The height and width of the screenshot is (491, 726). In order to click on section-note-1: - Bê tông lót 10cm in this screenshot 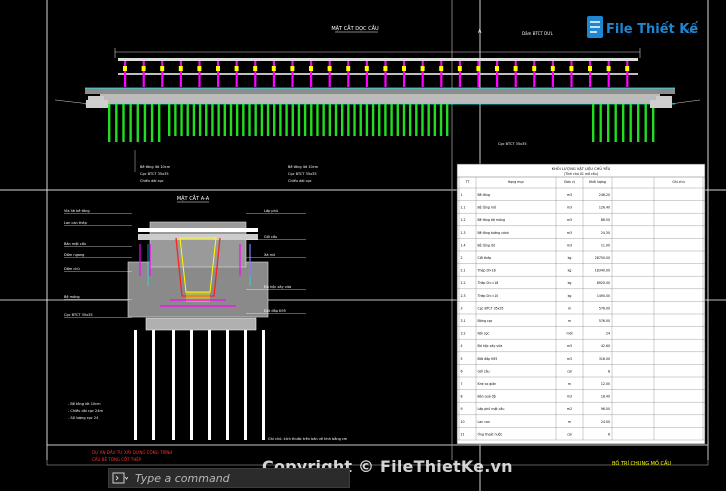, I will do `click(84, 404)`.